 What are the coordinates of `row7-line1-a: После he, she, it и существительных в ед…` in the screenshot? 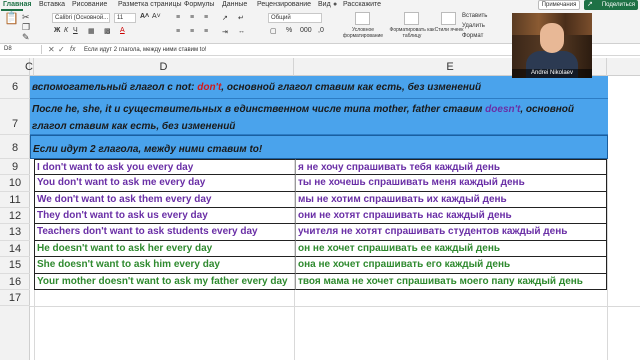 It's located at (257, 109).